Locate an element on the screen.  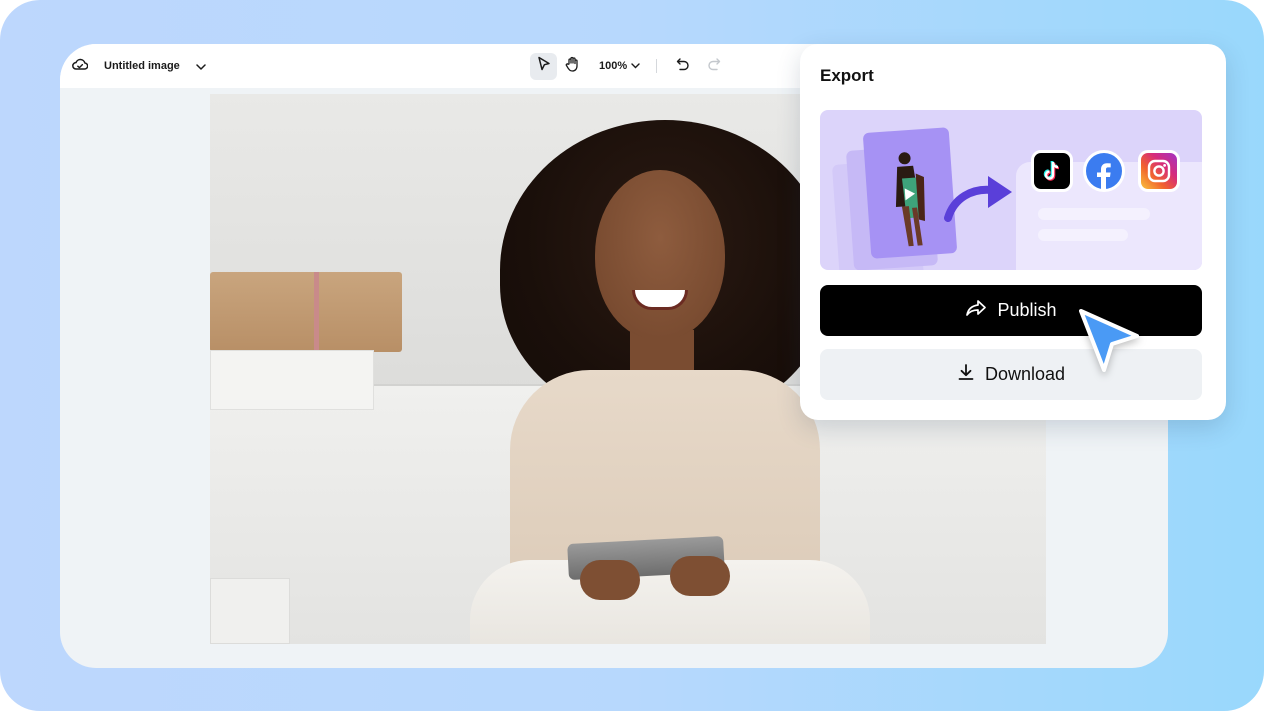
mouse-cursor-icon is located at coordinates (1109, 340).